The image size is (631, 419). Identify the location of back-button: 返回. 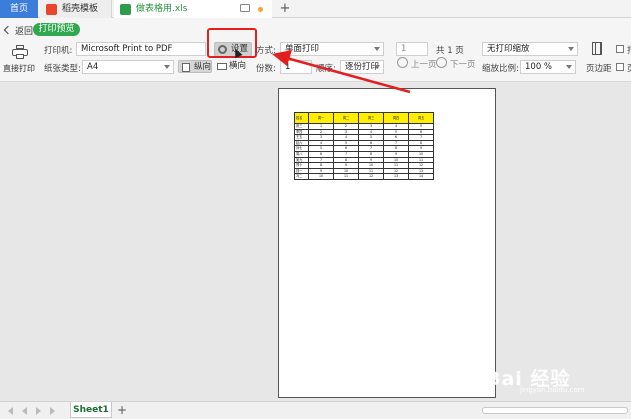
(18, 30).